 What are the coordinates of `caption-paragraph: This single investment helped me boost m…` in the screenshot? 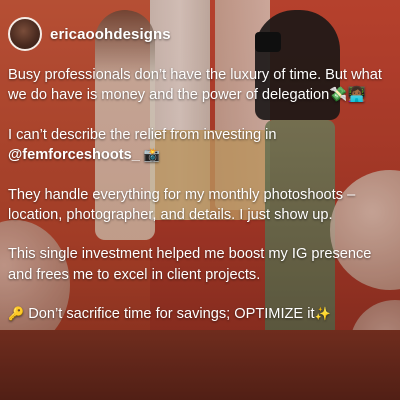 It's located at (201, 264).